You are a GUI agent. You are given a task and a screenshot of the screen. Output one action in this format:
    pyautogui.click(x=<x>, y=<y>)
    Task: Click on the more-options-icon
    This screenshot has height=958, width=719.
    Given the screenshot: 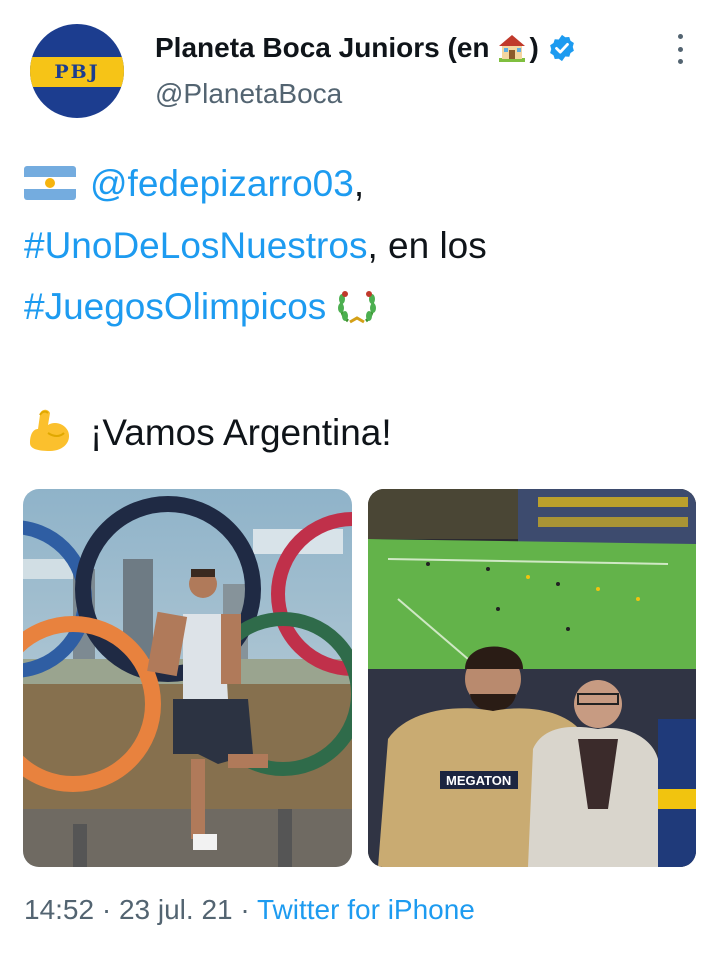 What is the action you would take?
    pyautogui.click(x=680, y=49)
    